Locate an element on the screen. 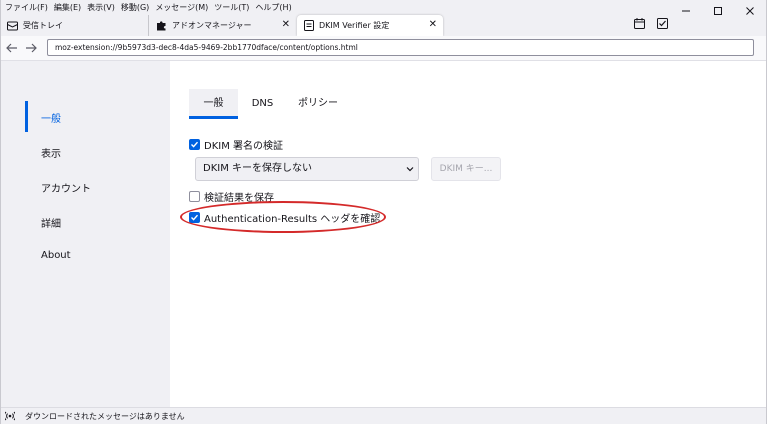 The height and width of the screenshot is (424, 767). tasks-icon is located at coordinates (662, 23).